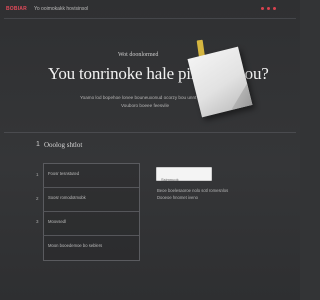 The width and height of the screenshot is (320, 300). I want to click on top-bar: BOBIAR Yo ooimokakk hovisinsol, so click(150, 10).